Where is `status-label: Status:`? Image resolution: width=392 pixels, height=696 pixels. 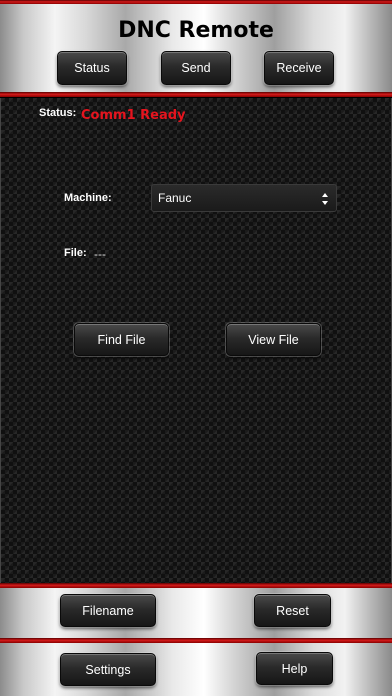 status-label: Status: is located at coordinates (58, 113).